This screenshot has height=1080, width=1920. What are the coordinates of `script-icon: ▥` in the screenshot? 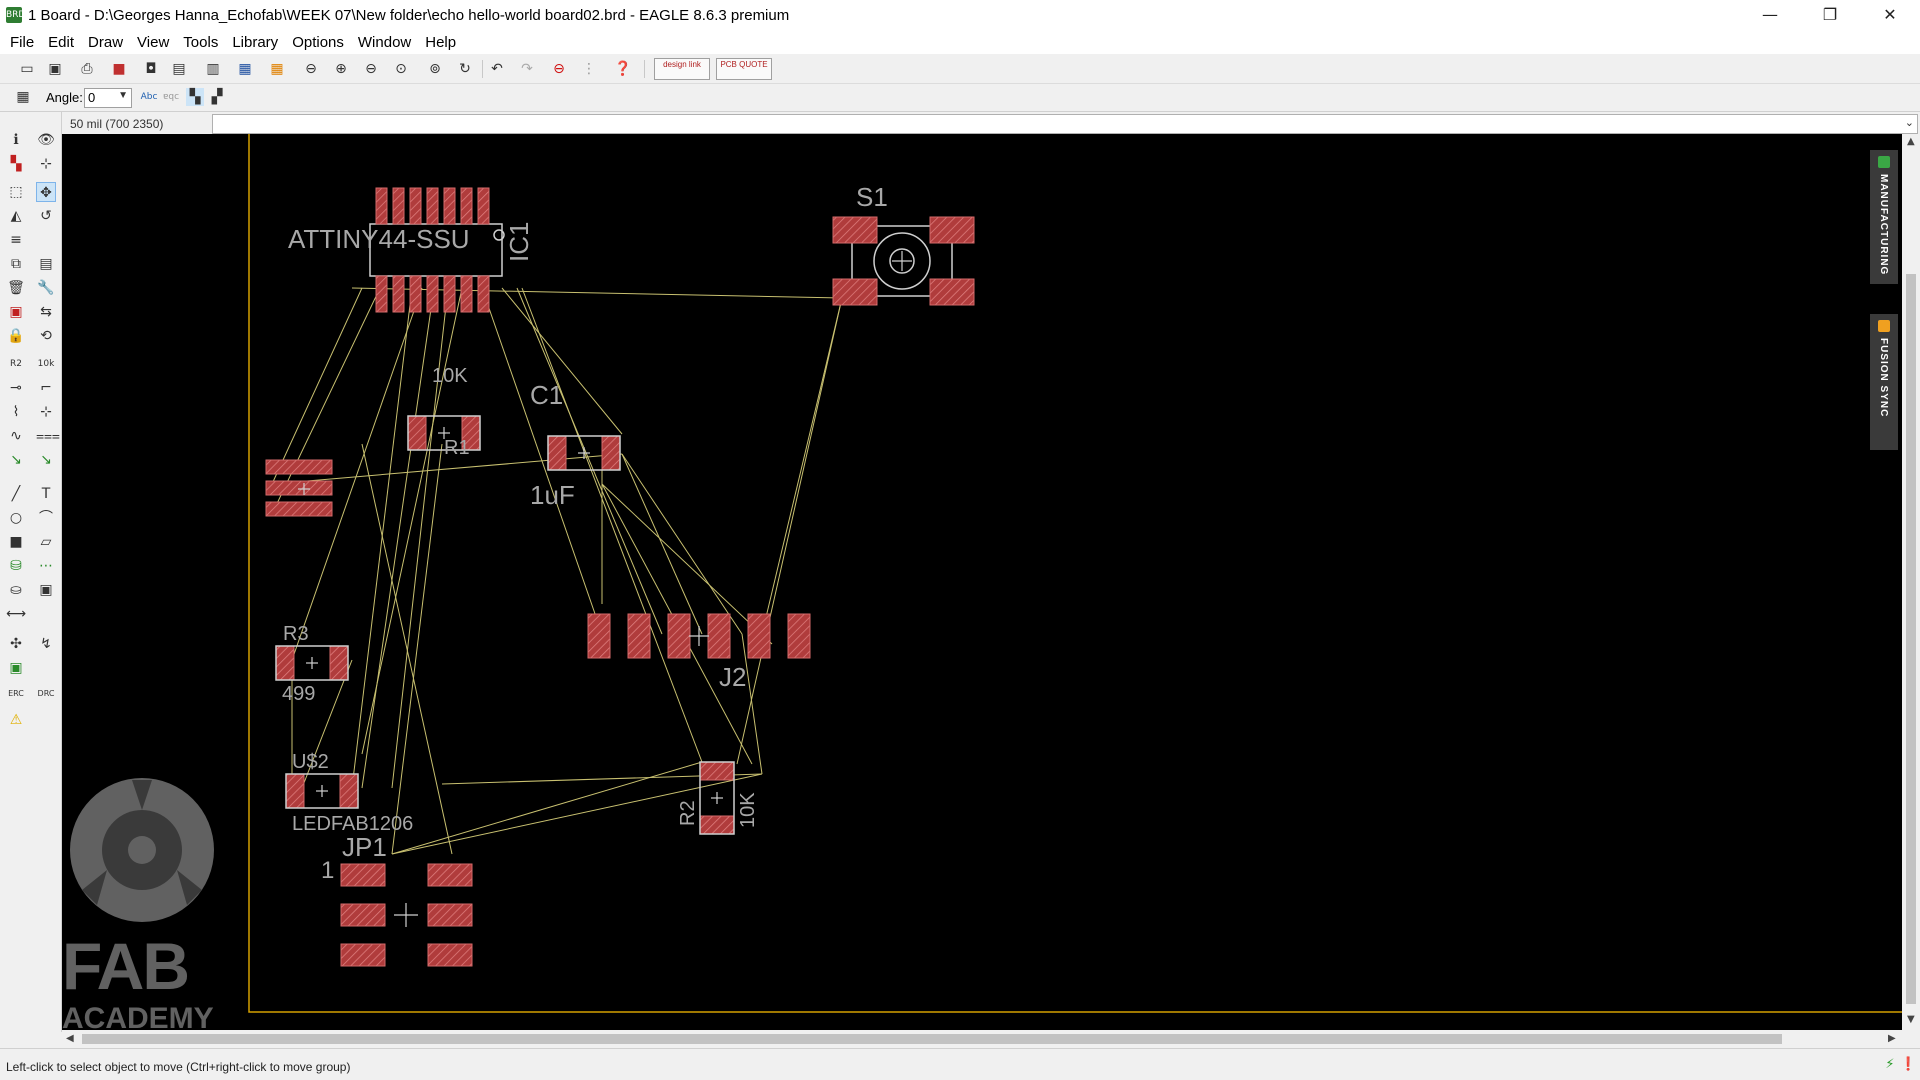 It's located at (213, 69).